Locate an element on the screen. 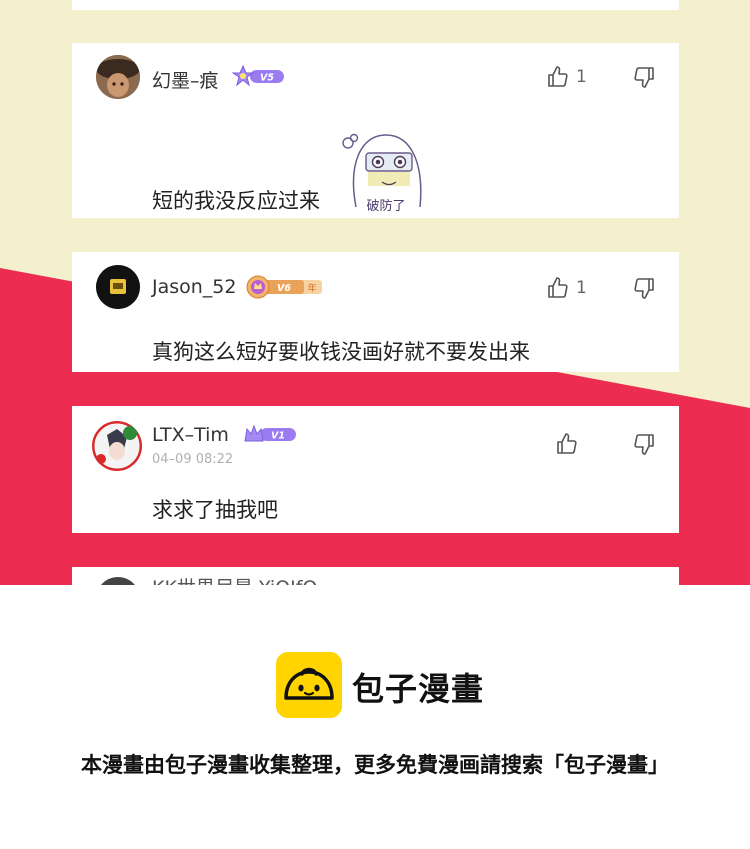 The image size is (750, 849). vip-year-label: 年 is located at coordinates (311, 288).